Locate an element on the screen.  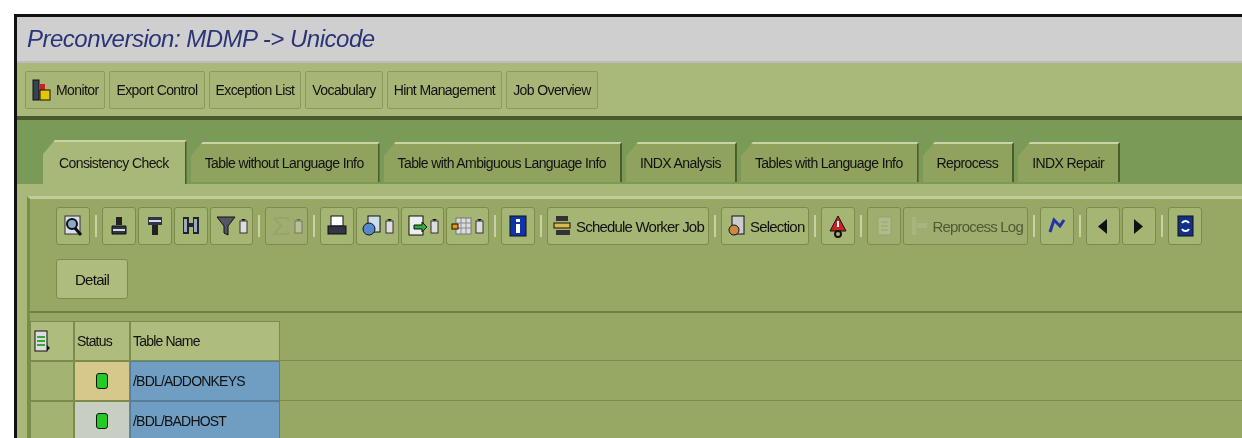
toolbar-button: Vocabulary is located at coordinates (344, 89).